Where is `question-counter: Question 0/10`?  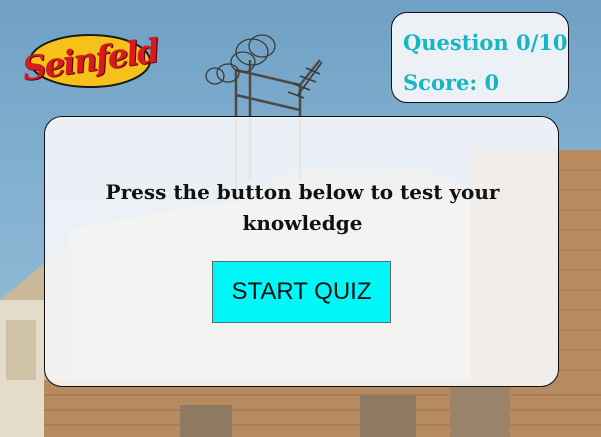 question-counter: Question 0/10 is located at coordinates (485, 42).